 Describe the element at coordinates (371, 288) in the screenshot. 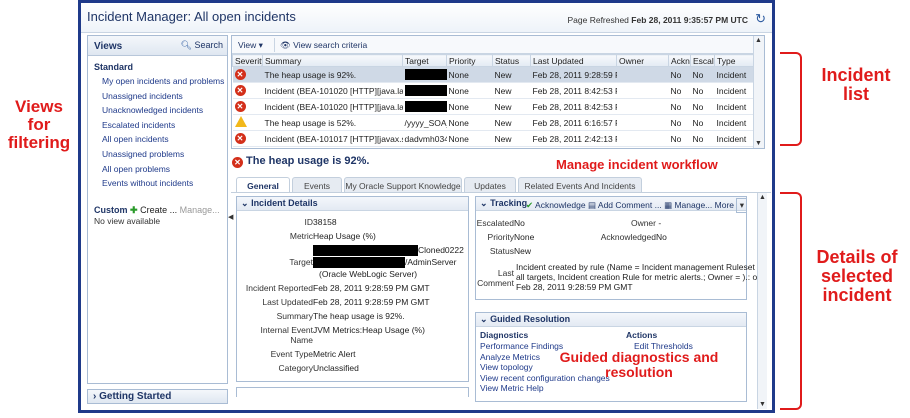

I see `incident-reported-value: Feb 28, 2011 9:28:59 PM GMT` at that location.